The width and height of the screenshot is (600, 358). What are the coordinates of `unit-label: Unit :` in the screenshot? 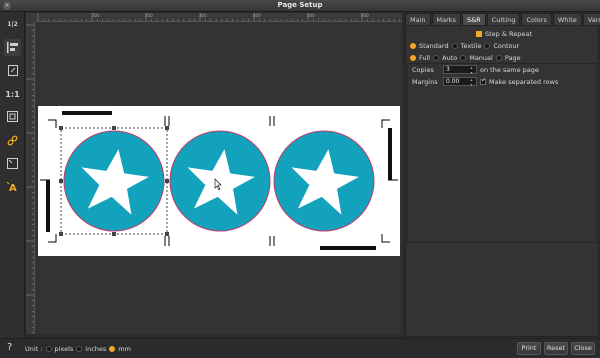 It's located at (34, 349).